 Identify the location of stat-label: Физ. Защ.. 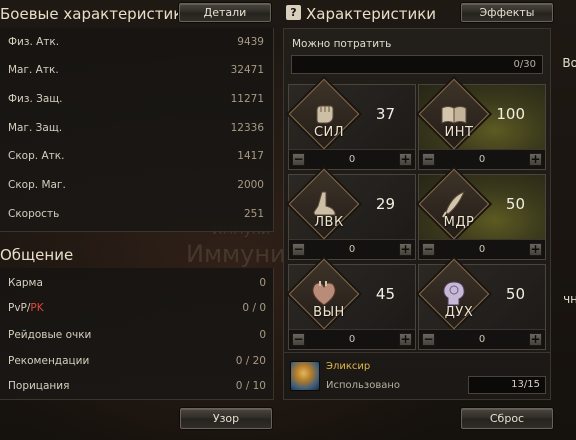
(35, 99).